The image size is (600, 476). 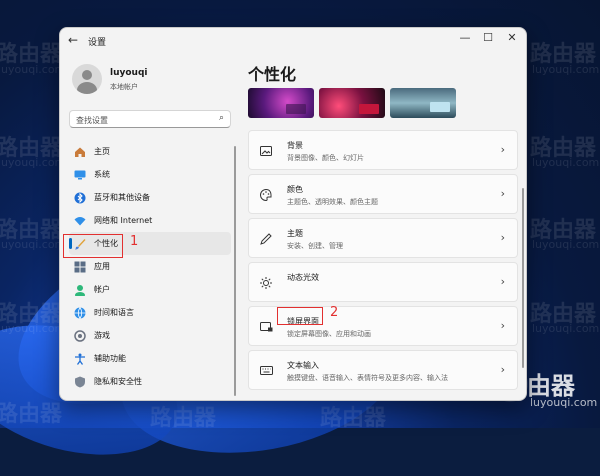 I want to click on card-description: 安装、创建、管理, so click(x=315, y=246).